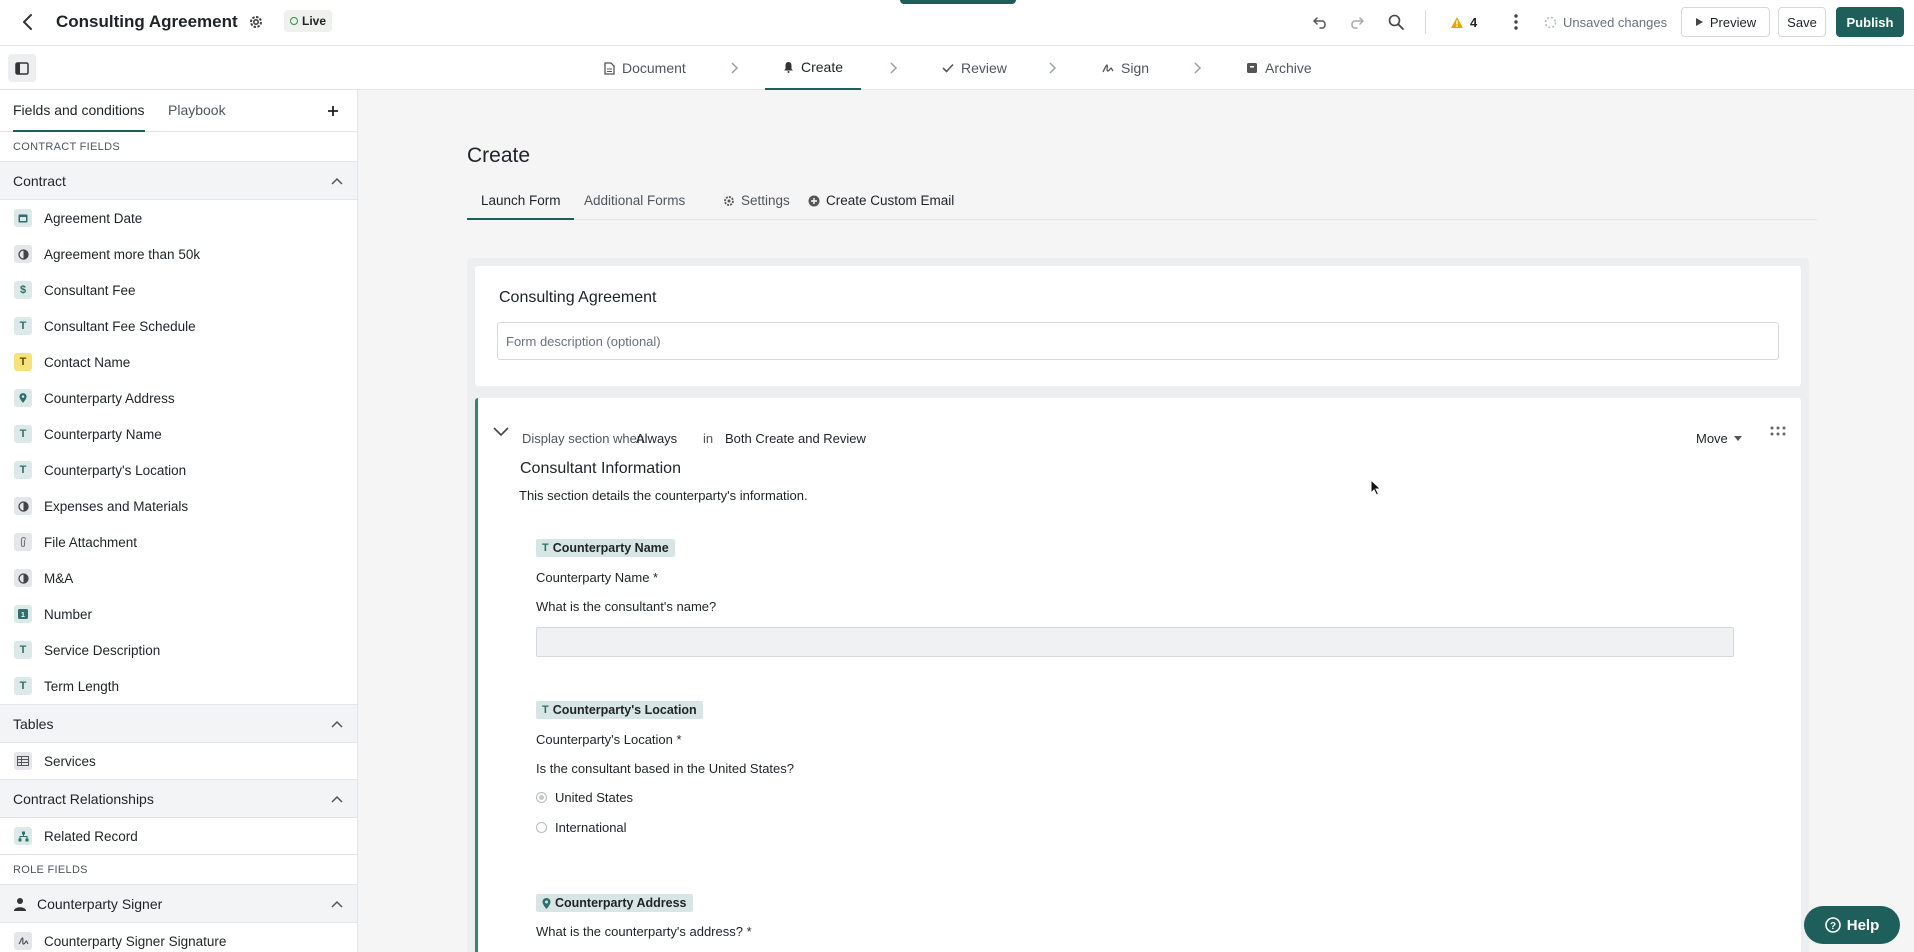 The height and width of the screenshot is (952, 1914). What do you see at coordinates (23, 506) in the screenshot?
I see `condition-icon` at bounding box center [23, 506].